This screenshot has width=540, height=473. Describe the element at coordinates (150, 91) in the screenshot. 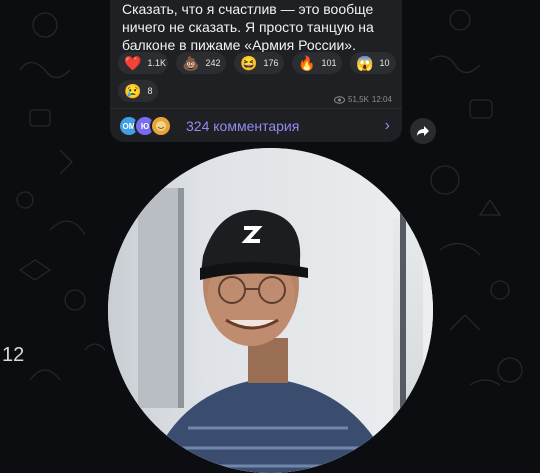

I see `reaction-count: 8` at that location.